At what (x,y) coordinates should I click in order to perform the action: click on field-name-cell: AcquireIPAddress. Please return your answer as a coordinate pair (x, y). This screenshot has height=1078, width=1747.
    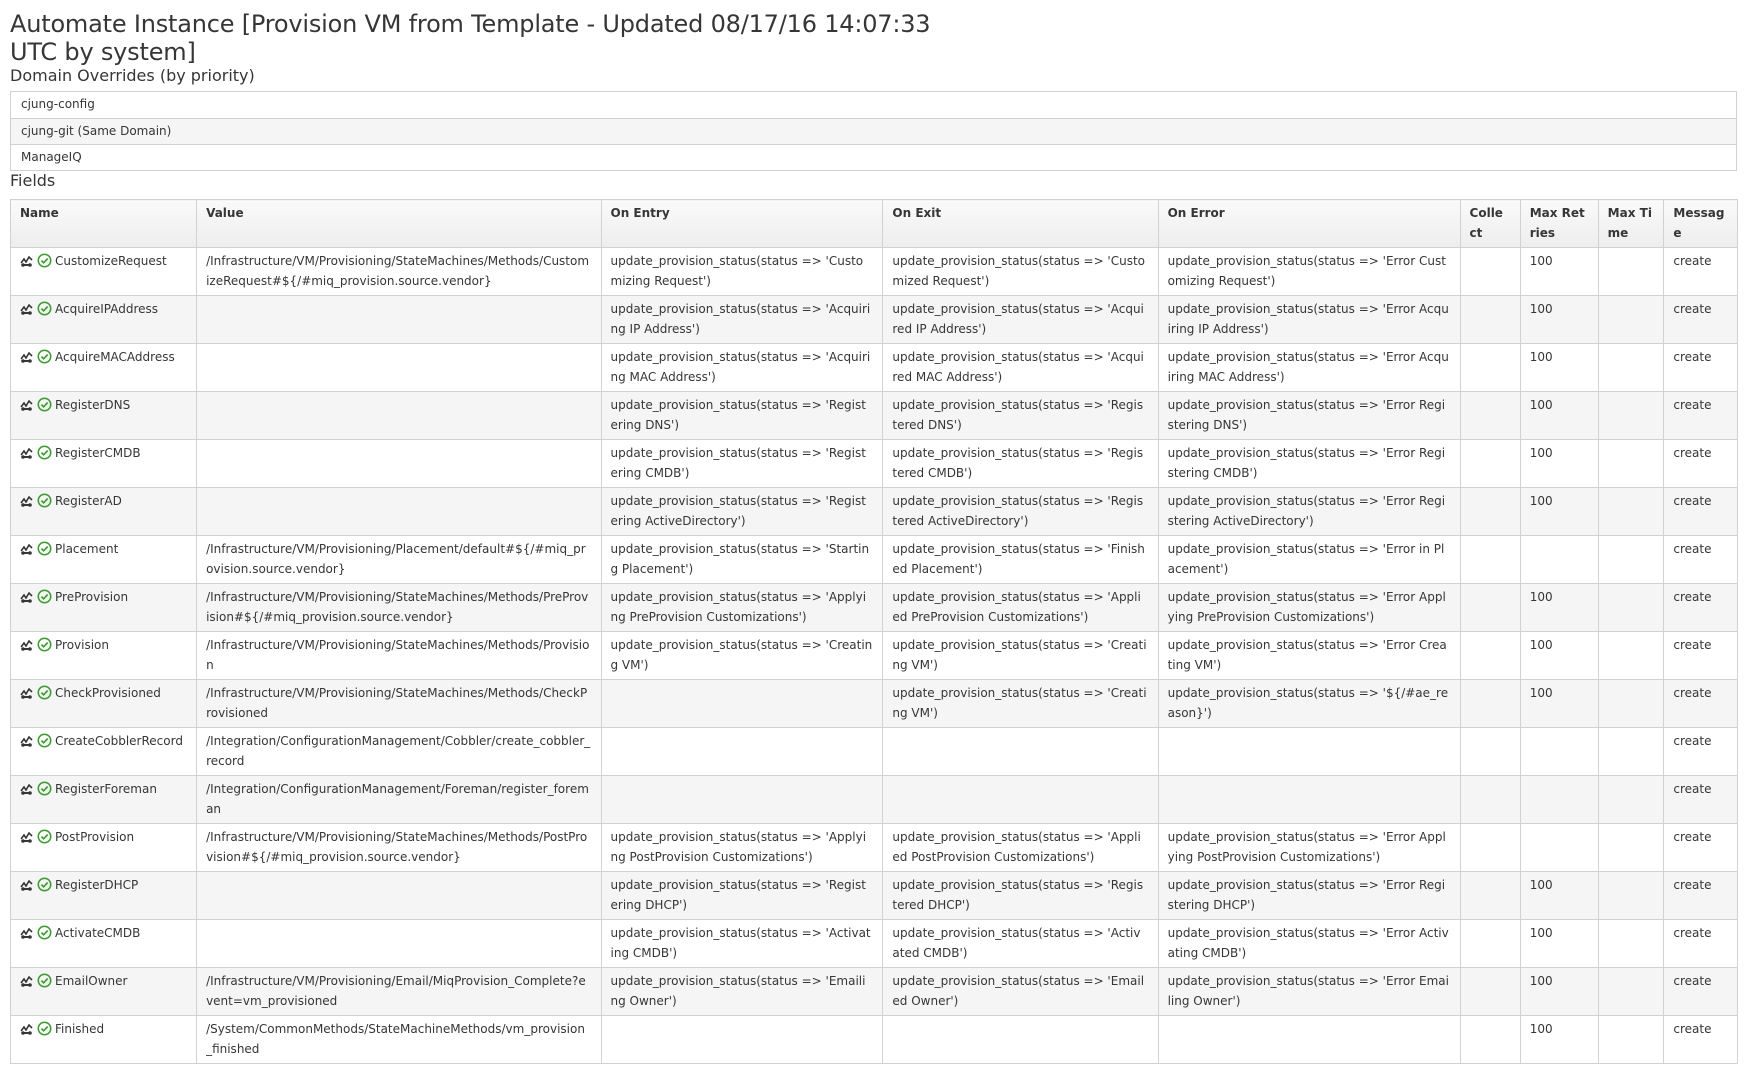
    Looking at the image, I should click on (103, 319).